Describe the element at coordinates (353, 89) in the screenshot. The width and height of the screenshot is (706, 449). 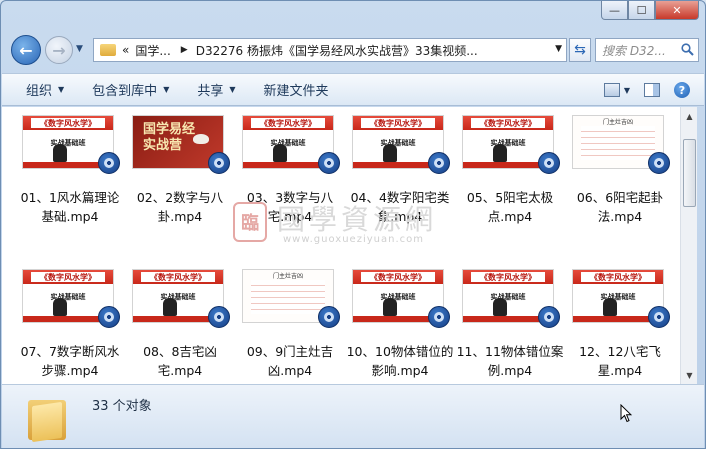
I see `command-bar: 组织 ▼ 包含到库中 ▼ 共享 ▼ 新建文件夹 ▼ ?` at that location.